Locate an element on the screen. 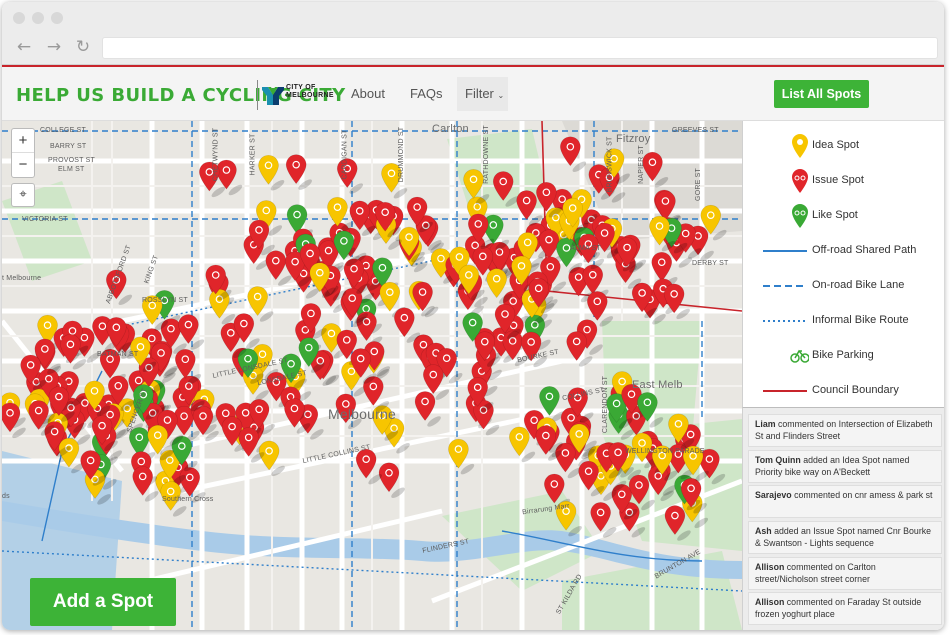  legend-label: Off-road Shared Path is located at coordinates (864, 250).